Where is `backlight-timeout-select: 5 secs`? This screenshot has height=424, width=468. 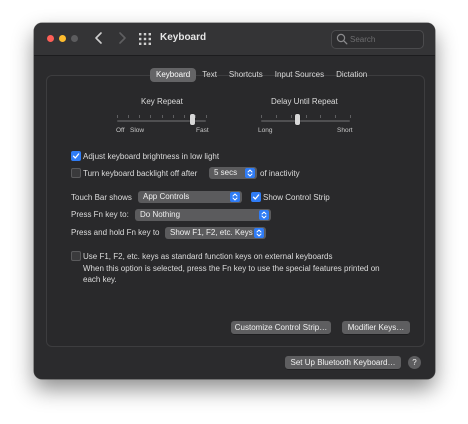
backlight-timeout-select: 5 secs is located at coordinates (233, 173).